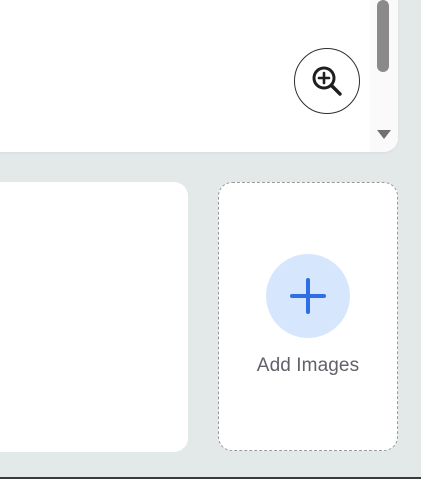 The image size is (421, 479). Describe the element at coordinates (384, 134) in the screenshot. I see `scroll-down-arrow-icon` at that location.